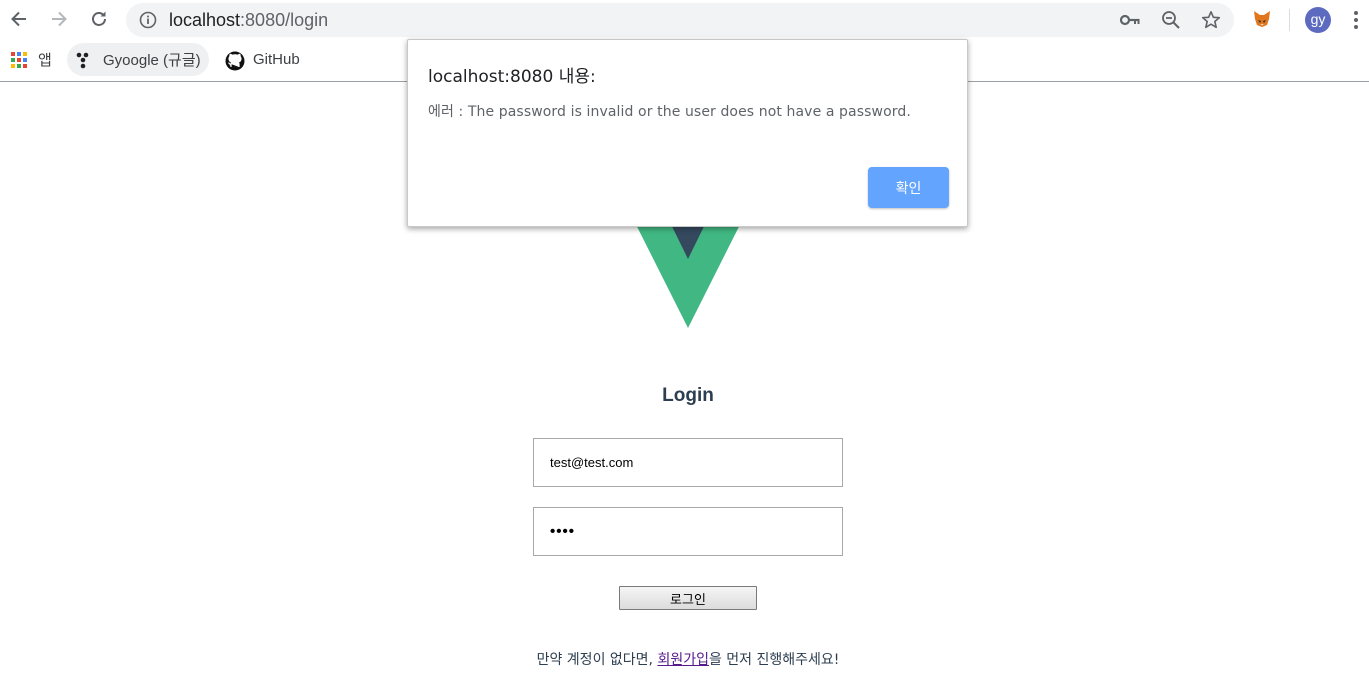  What do you see at coordinates (680, 20) in the screenshot?
I see `address-bar: localhost:8080/login` at bounding box center [680, 20].